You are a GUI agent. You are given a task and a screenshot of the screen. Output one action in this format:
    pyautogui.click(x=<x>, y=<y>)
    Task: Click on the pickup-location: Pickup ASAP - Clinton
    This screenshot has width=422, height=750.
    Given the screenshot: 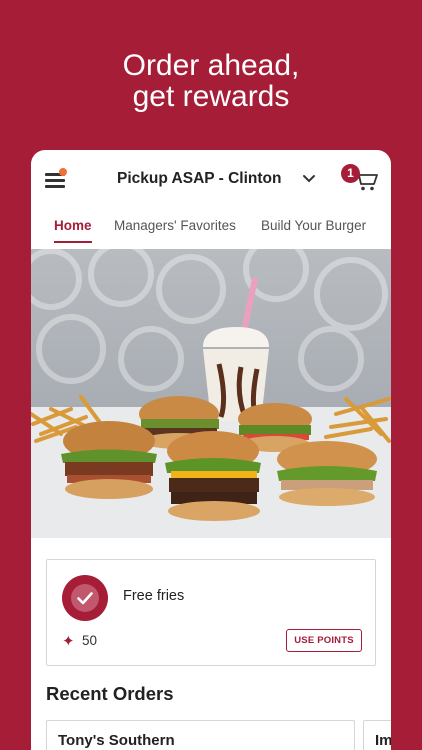 What is the action you would take?
    pyautogui.click(x=199, y=179)
    